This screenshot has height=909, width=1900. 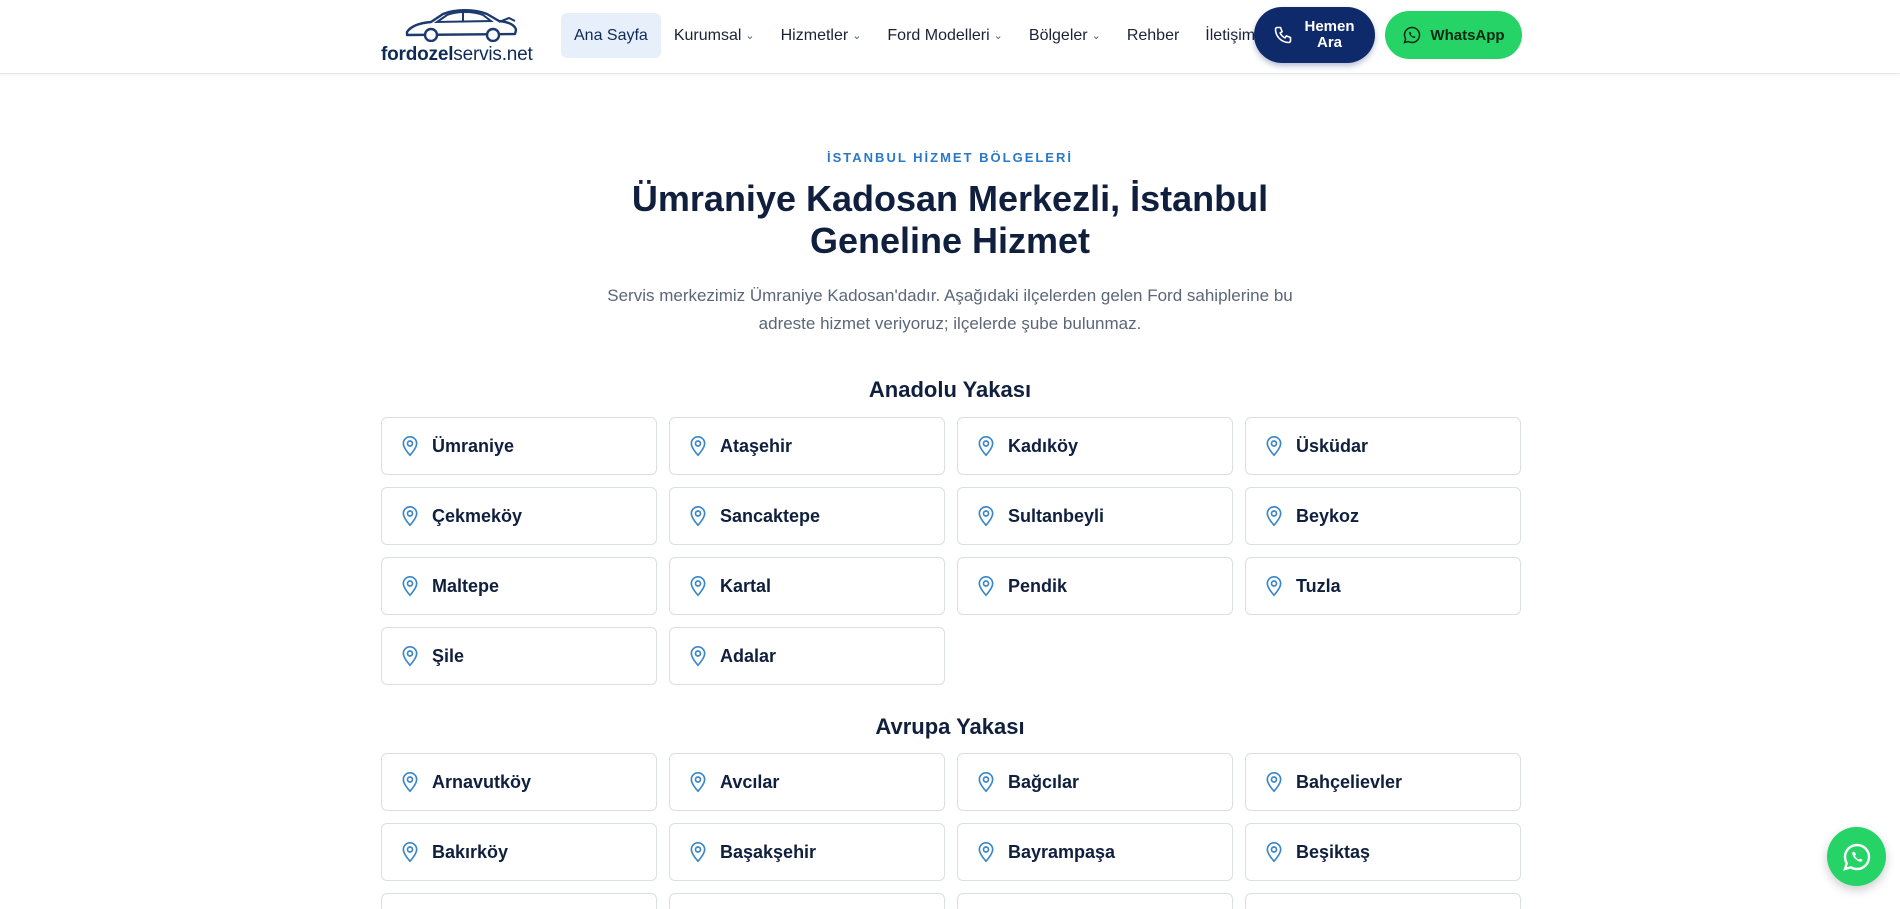 I want to click on nav-item-rehber: Rehber, so click(x=1153, y=35).